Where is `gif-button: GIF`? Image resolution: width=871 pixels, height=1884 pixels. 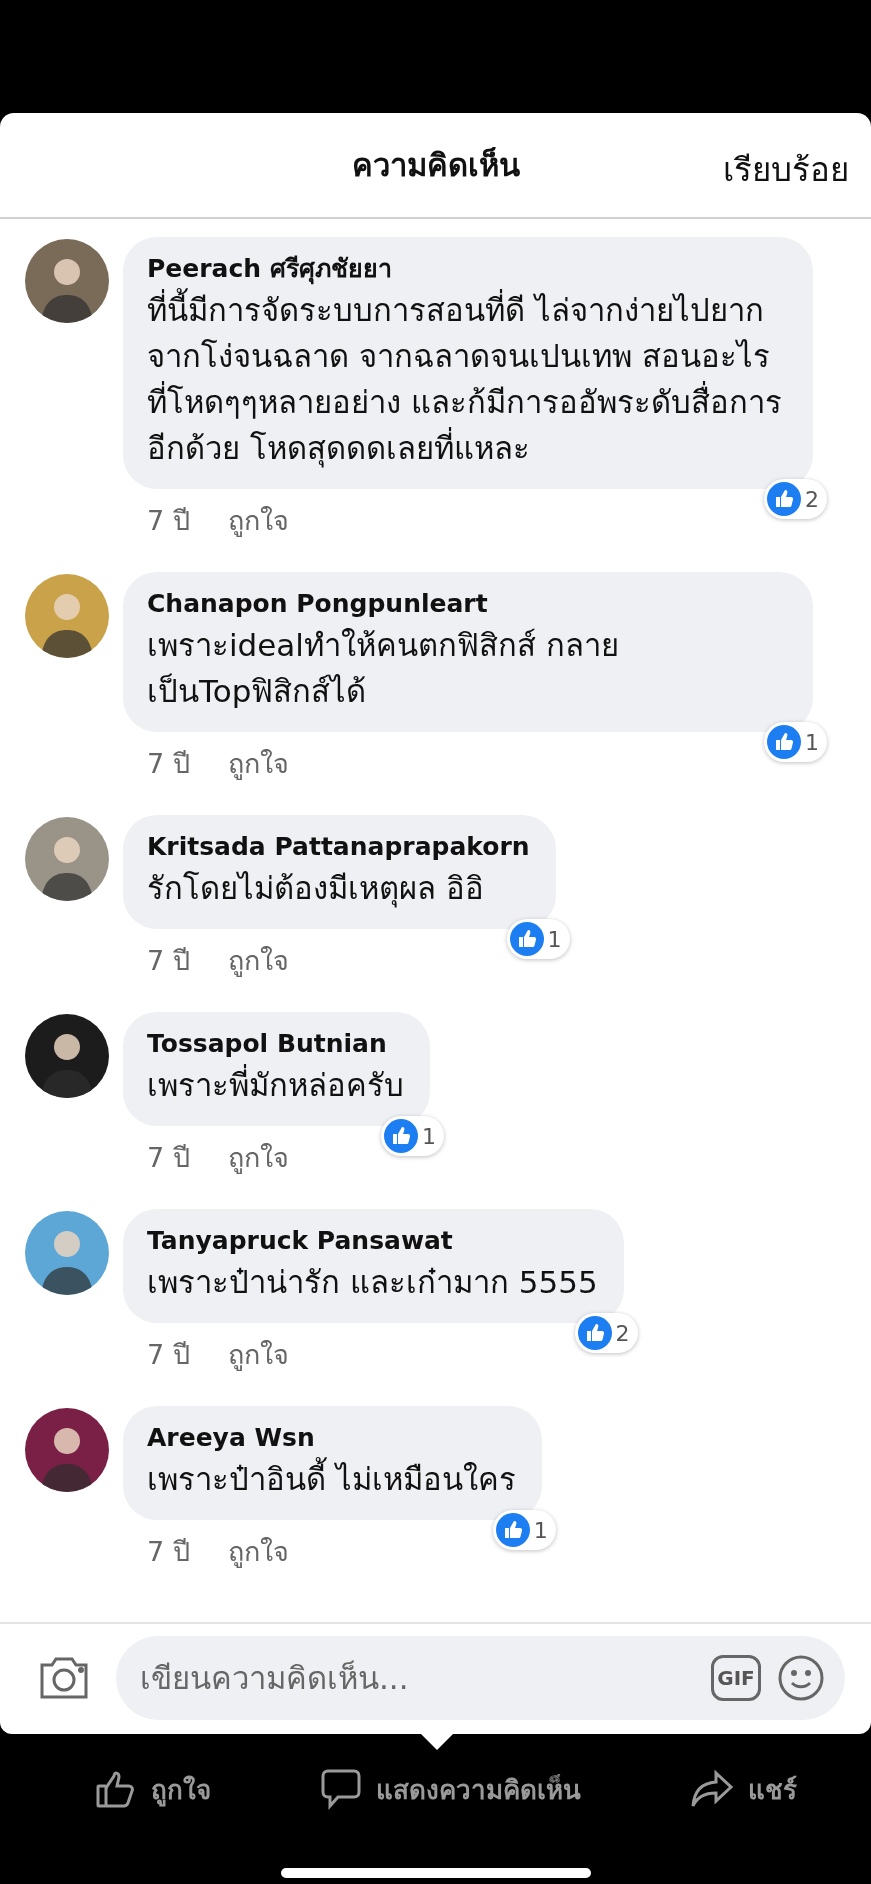 gif-button: GIF is located at coordinates (736, 1678).